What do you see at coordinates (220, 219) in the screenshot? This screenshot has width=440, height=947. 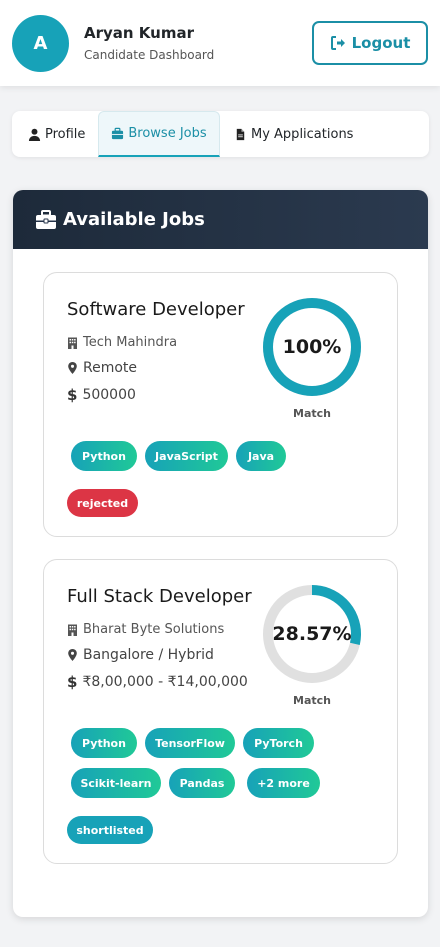 I see `panel-header: Available Jobs` at bounding box center [220, 219].